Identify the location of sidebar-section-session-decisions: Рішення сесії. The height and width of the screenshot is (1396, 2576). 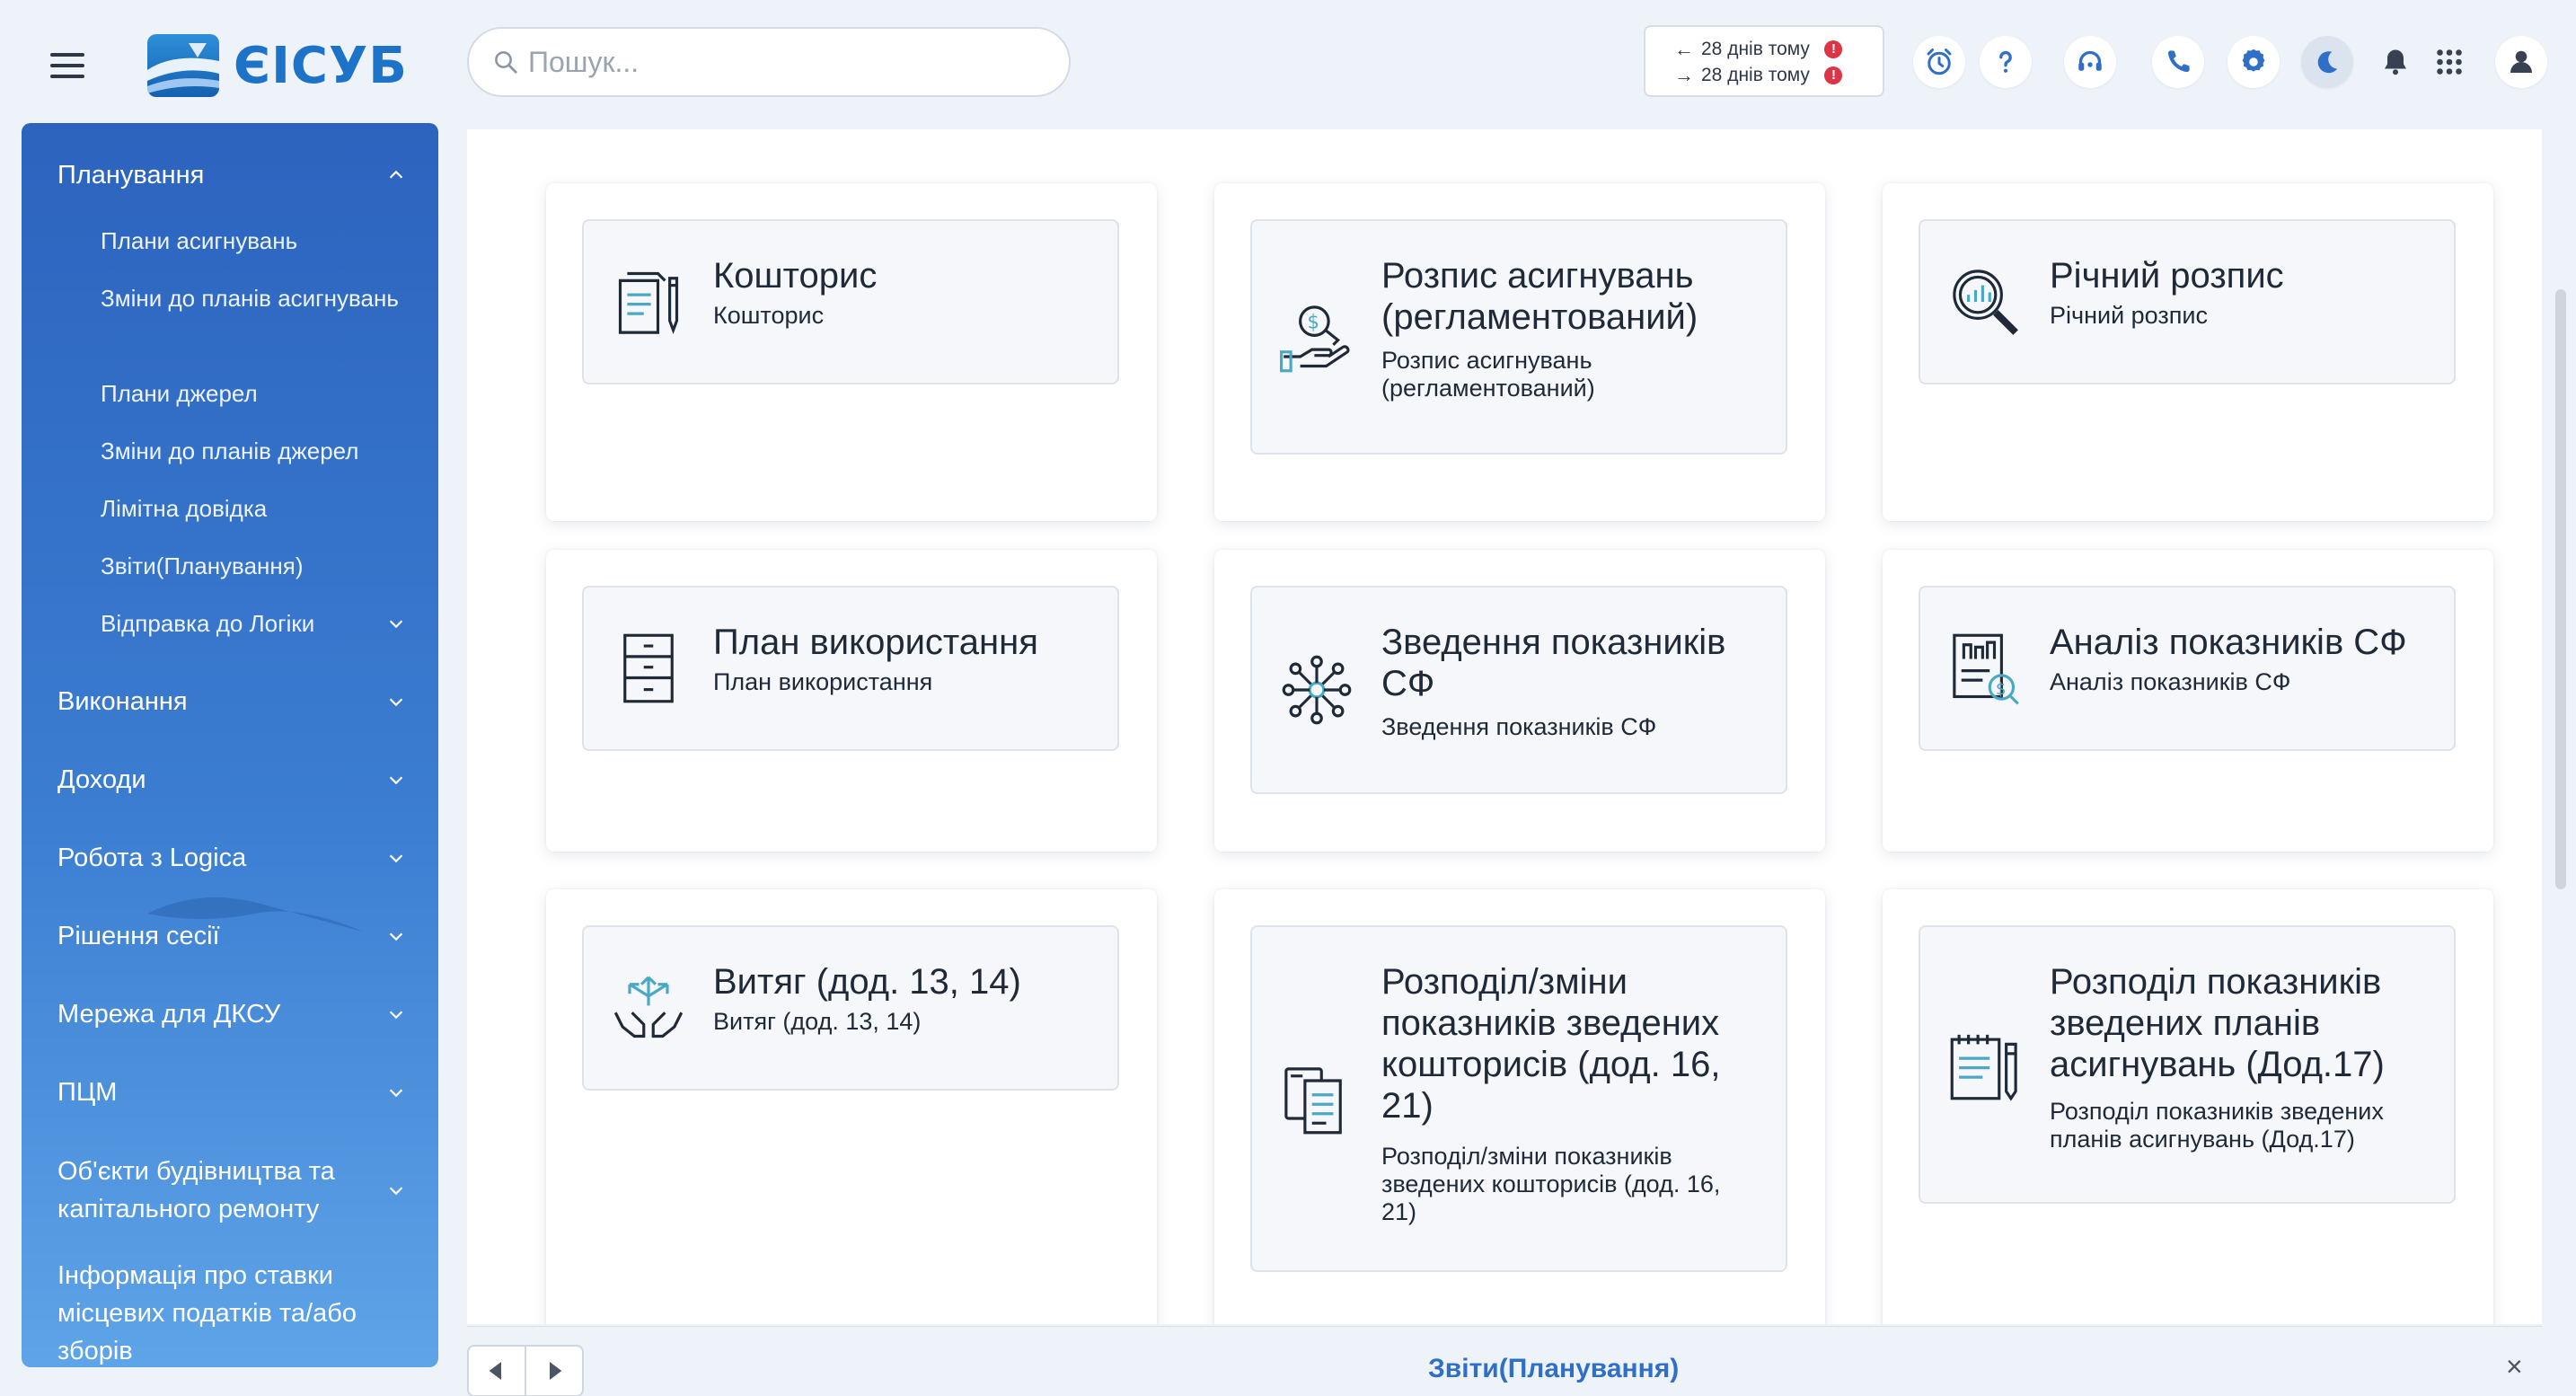
(231, 936).